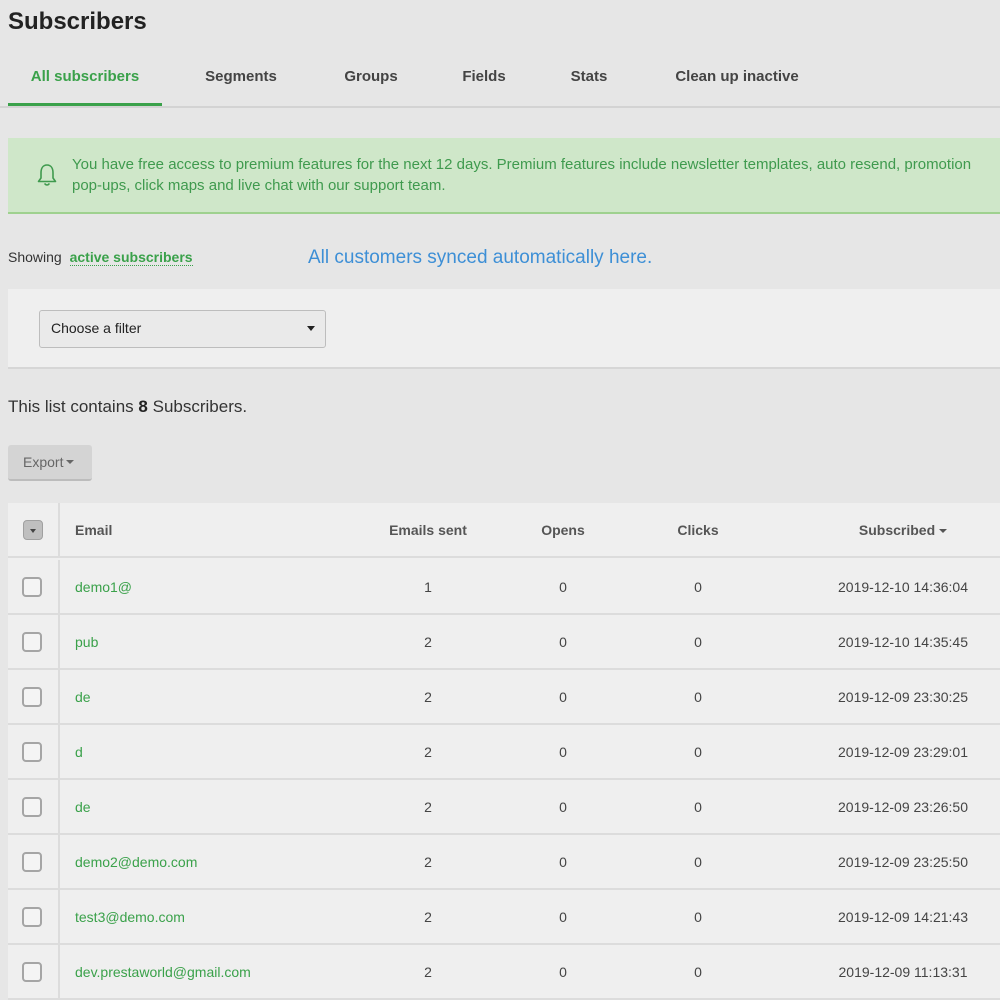 The height and width of the screenshot is (1000, 1000). I want to click on export-label: Export, so click(43, 462).